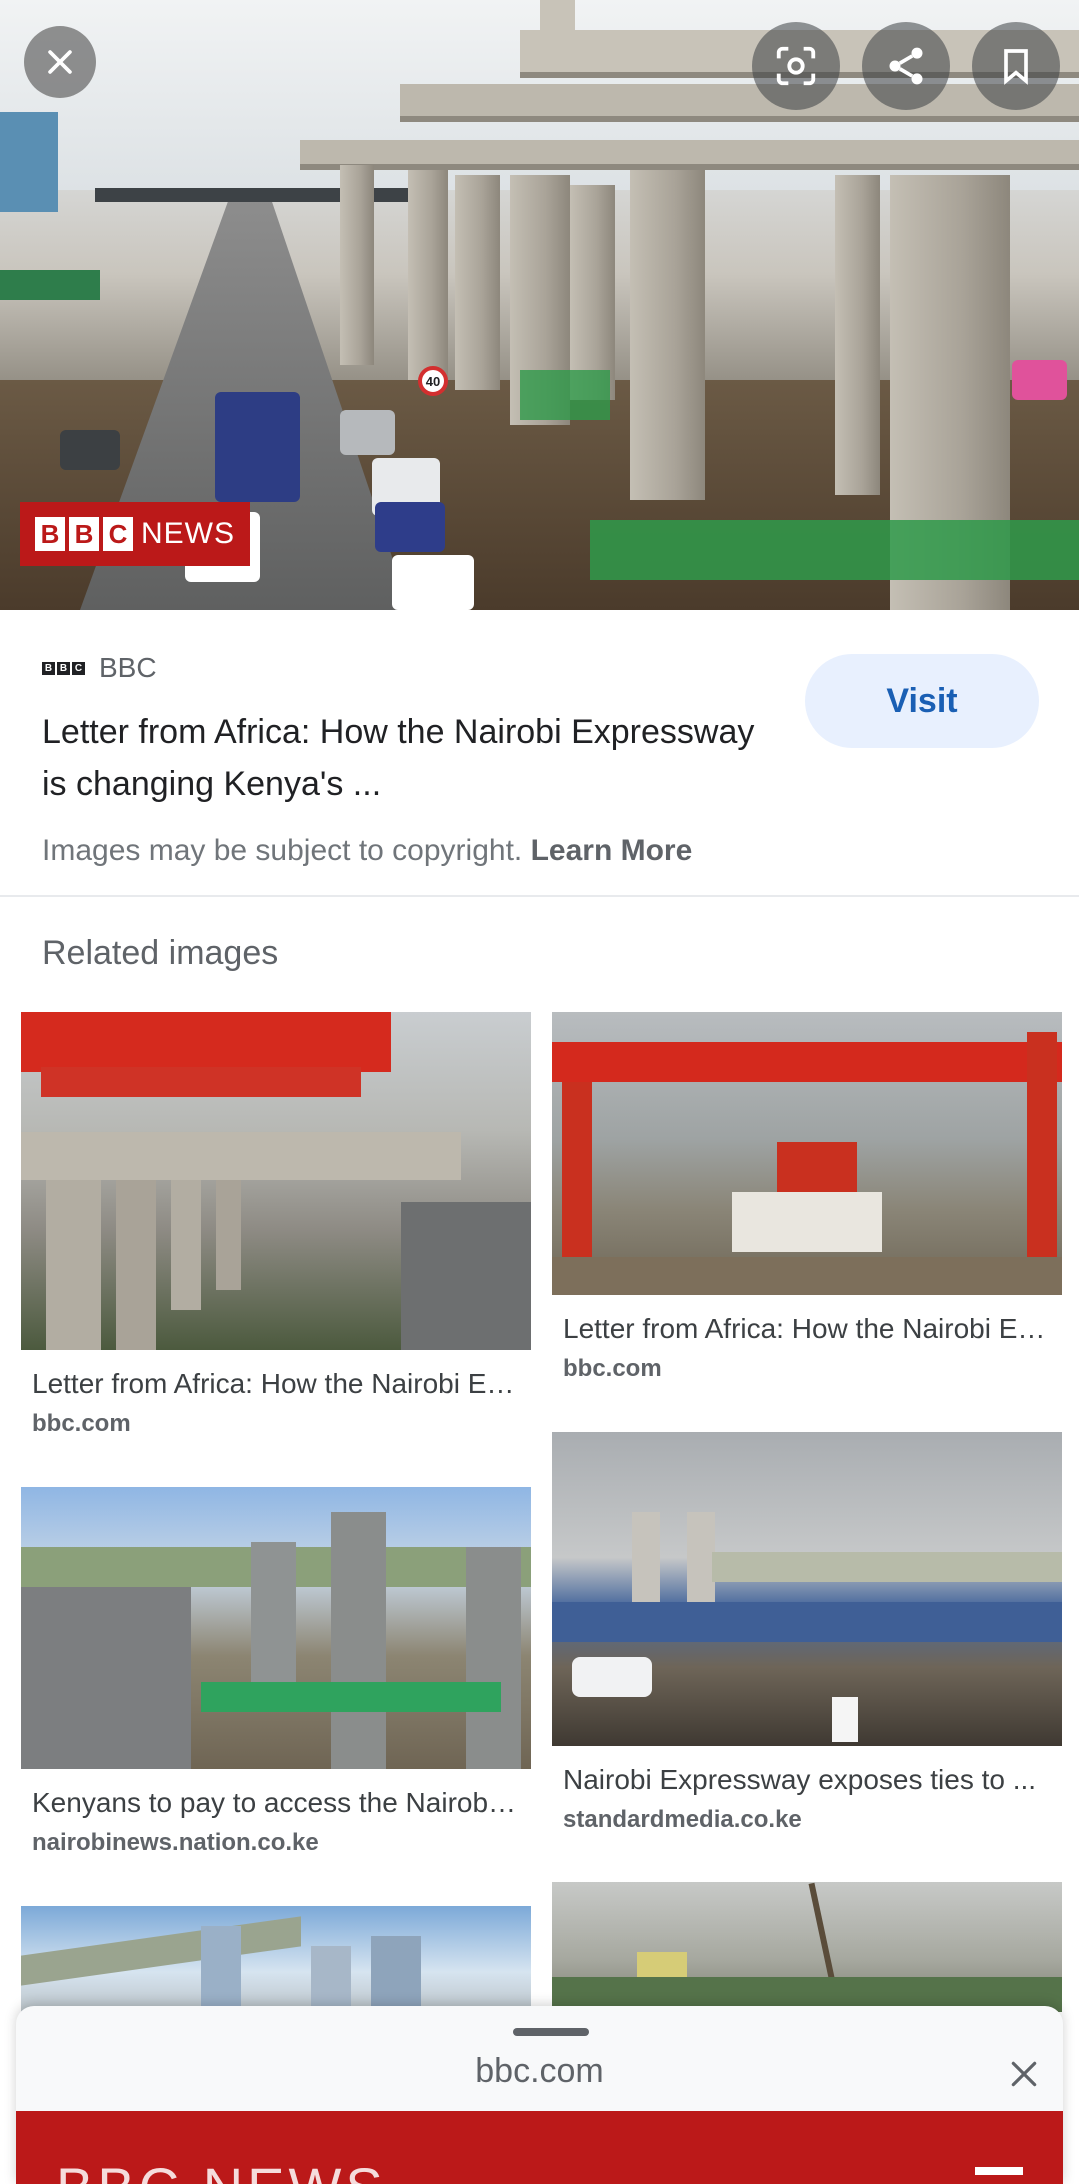  I want to click on divider, so click(539, 896).